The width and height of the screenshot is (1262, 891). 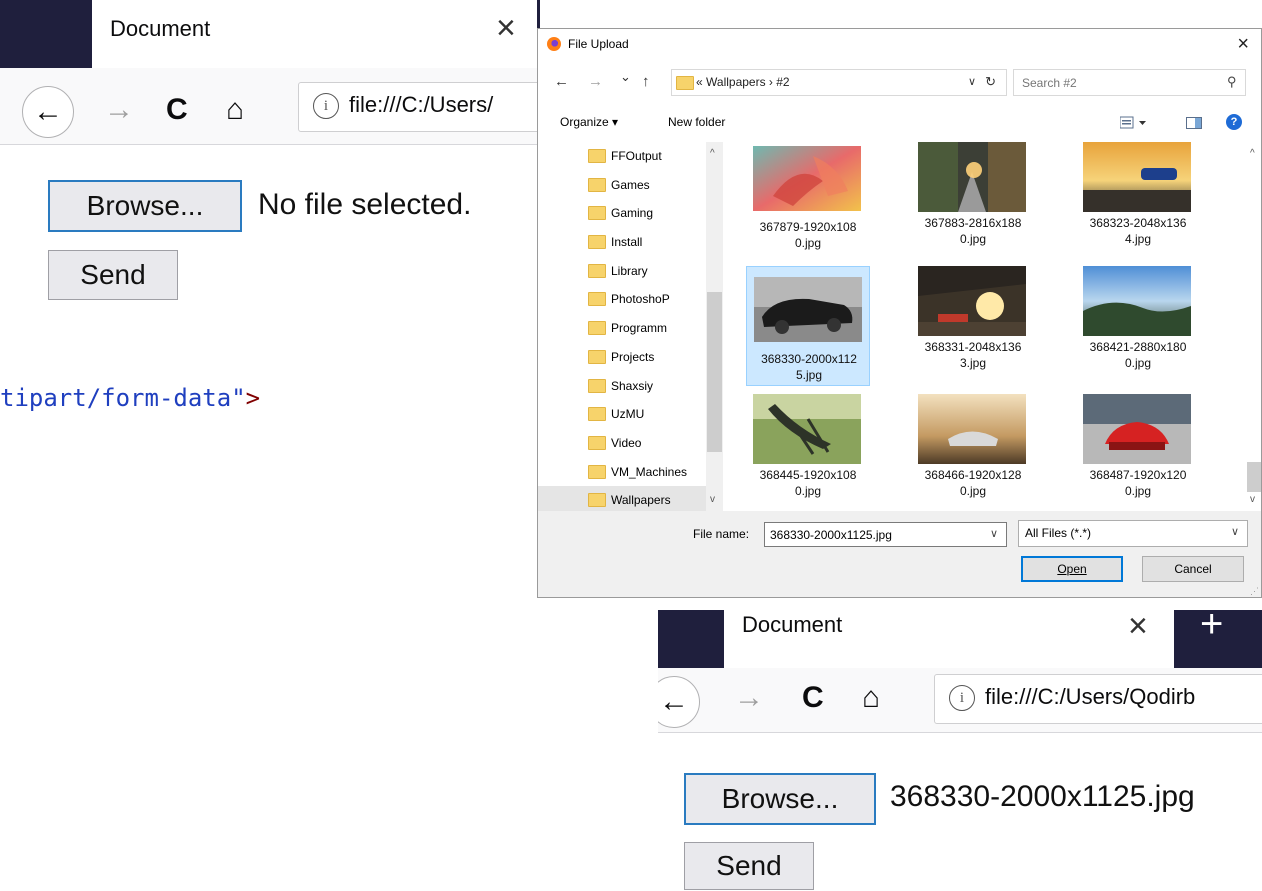 I want to click on folder-item: Install, so click(x=622, y=242).